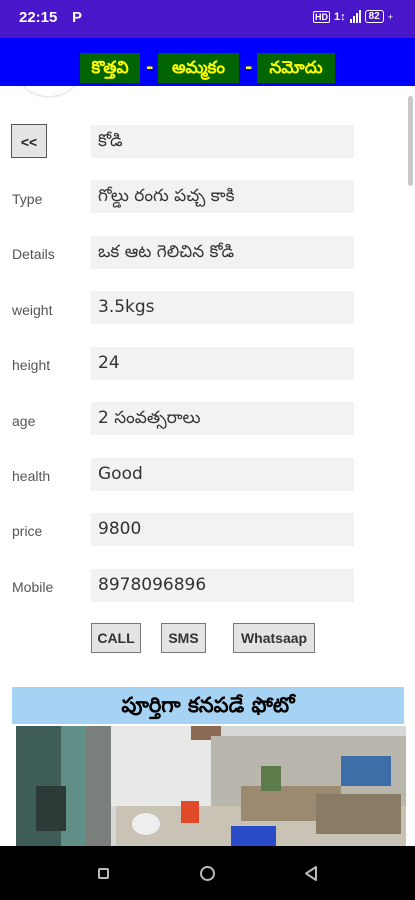 This screenshot has height=900, width=415. Describe the element at coordinates (222, 141) in the screenshot. I see `name-field: కోడి` at that location.